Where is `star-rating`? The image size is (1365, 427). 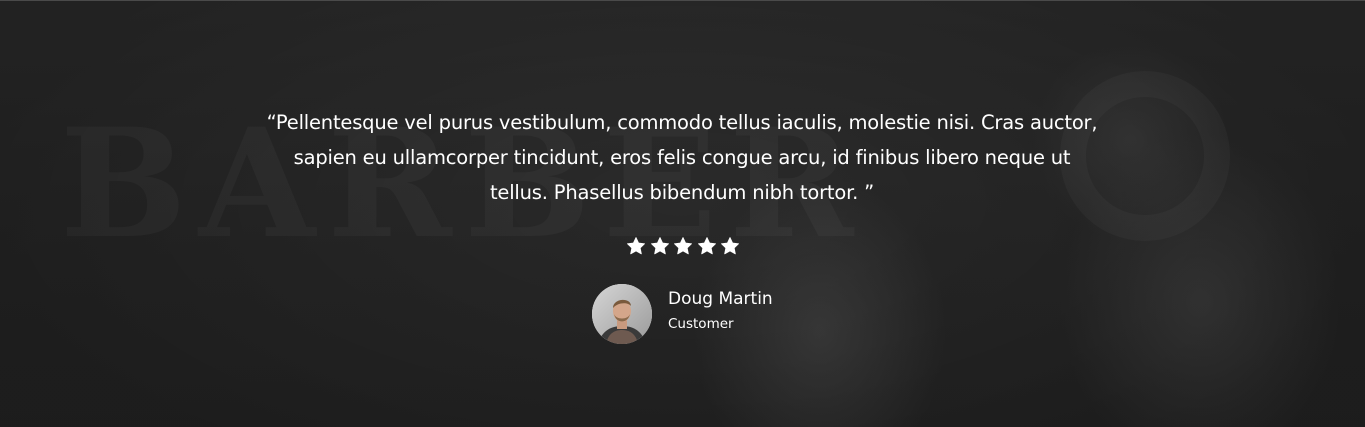 star-rating is located at coordinates (683, 246).